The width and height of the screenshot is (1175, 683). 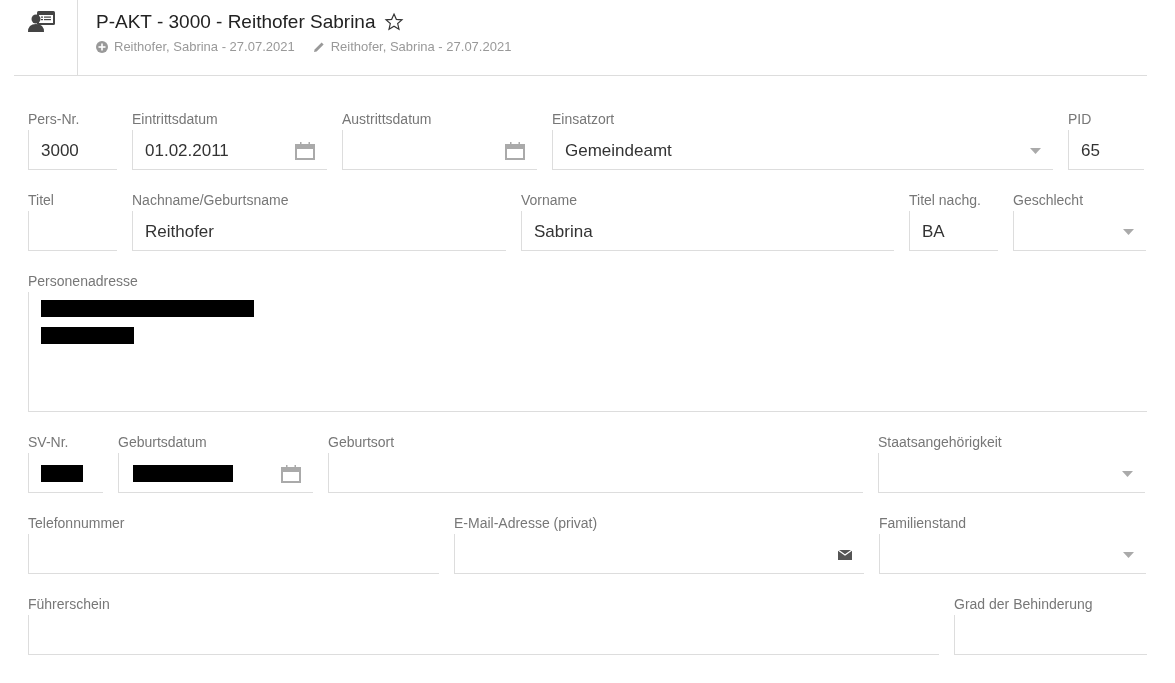 What do you see at coordinates (49, 443) in the screenshot?
I see `field-label: SV-Nr.` at bounding box center [49, 443].